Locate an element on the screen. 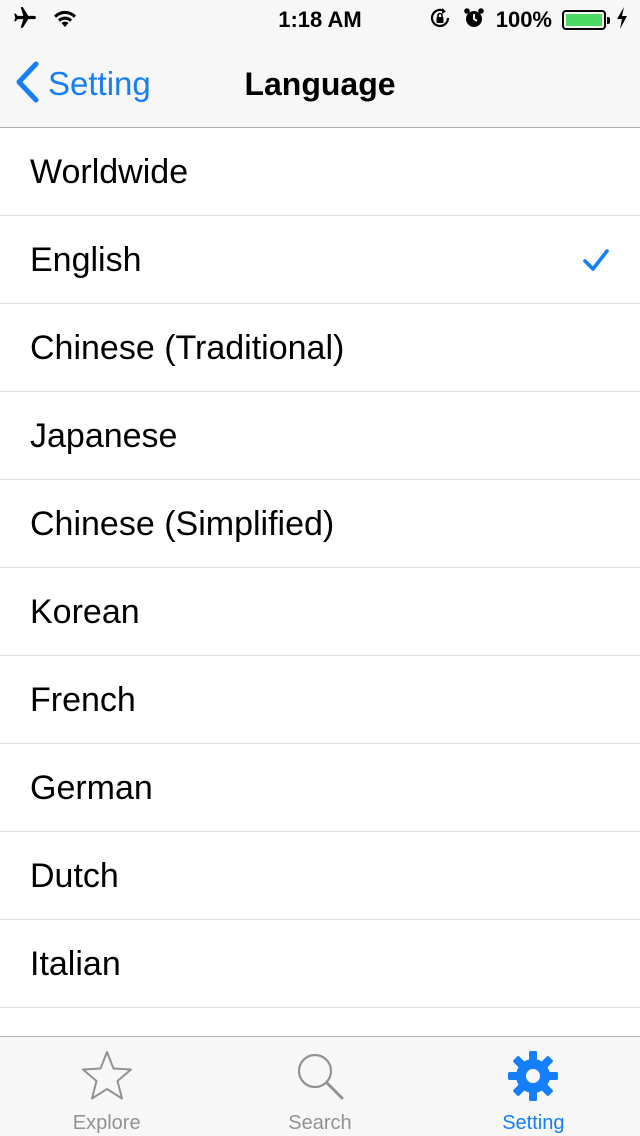 Image resolution: width=640 pixels, height=1136 pixels. list-item-label: German is located at coordinates (91, 788).